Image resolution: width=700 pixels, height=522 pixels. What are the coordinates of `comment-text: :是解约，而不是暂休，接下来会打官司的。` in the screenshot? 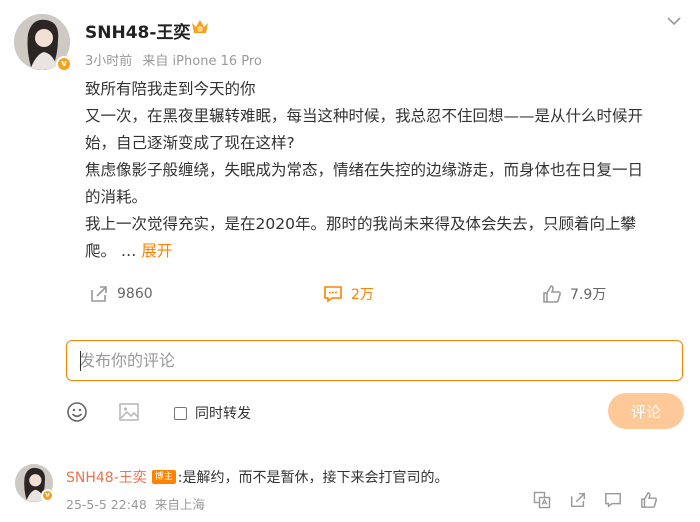 It's located at (313, 478).